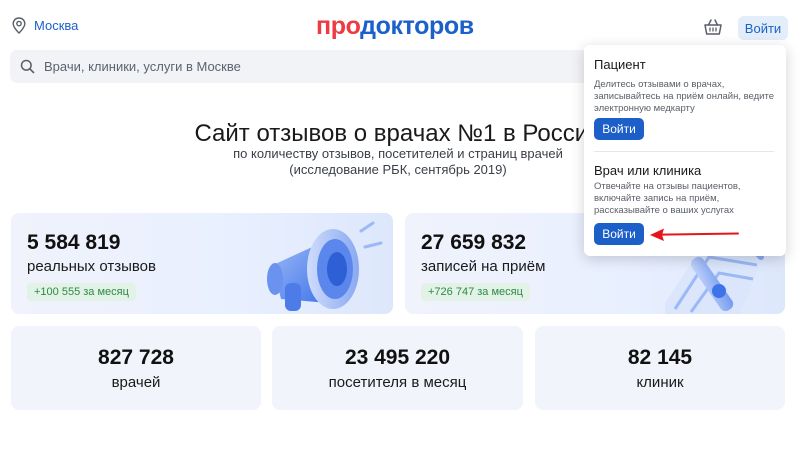  Describe the element at coordinates (483, 266) in the screenshot. I see `appointments-label: записей на приём` at that location.